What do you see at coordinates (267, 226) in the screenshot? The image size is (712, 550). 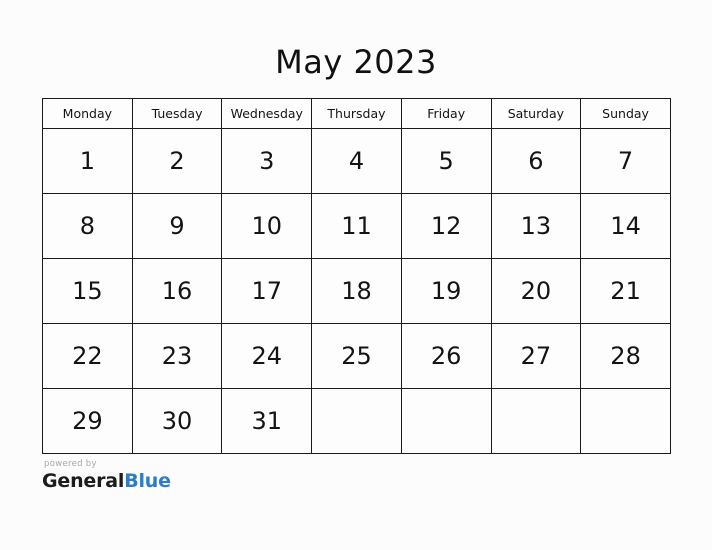 I see `day-cell: 10` at bounding box center [267, 226].